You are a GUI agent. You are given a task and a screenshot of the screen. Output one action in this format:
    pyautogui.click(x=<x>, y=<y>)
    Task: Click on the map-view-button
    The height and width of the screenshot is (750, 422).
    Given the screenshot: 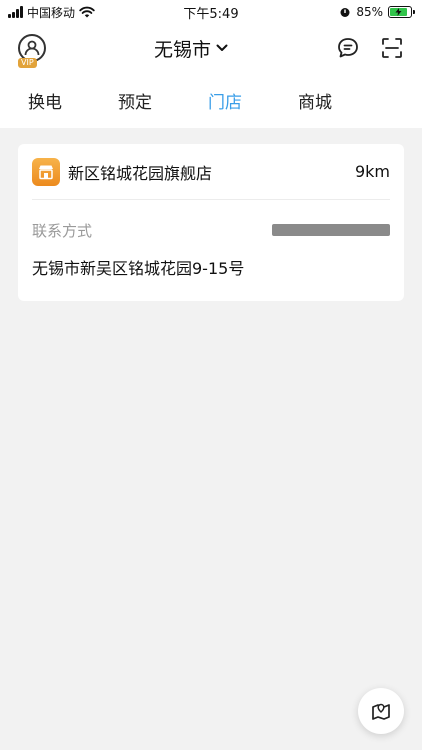 What is the action you would take?
    pyautogui.click(x=381, y=711)
    